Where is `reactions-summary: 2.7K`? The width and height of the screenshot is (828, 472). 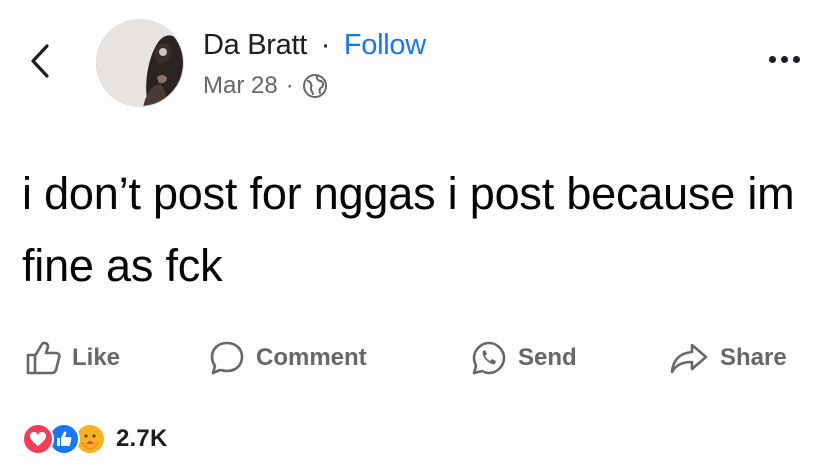
reactions-summary: 2.7K is located at coordinates (95, 439).